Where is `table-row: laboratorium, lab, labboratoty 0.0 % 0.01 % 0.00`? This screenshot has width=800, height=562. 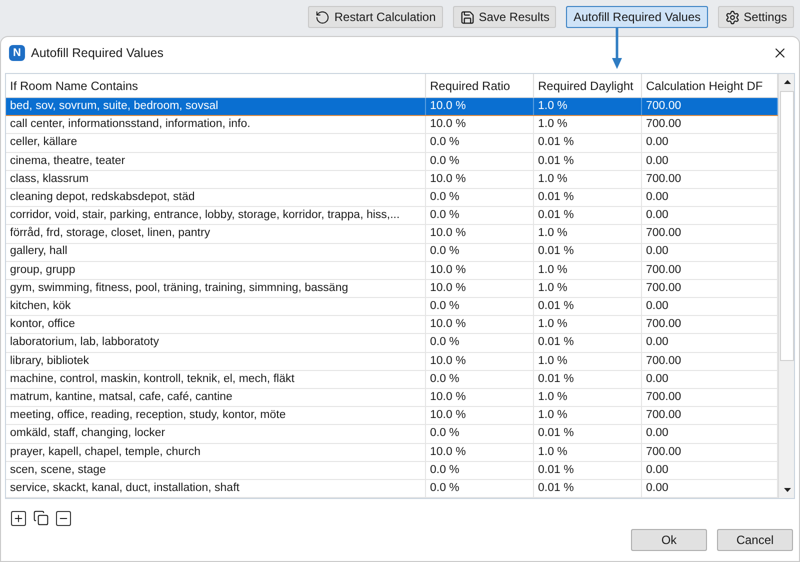
table-row: laboratorium, lab, labboratoty 0.0 % 0.01 % 0.00 is located at coordinates (392, 343).